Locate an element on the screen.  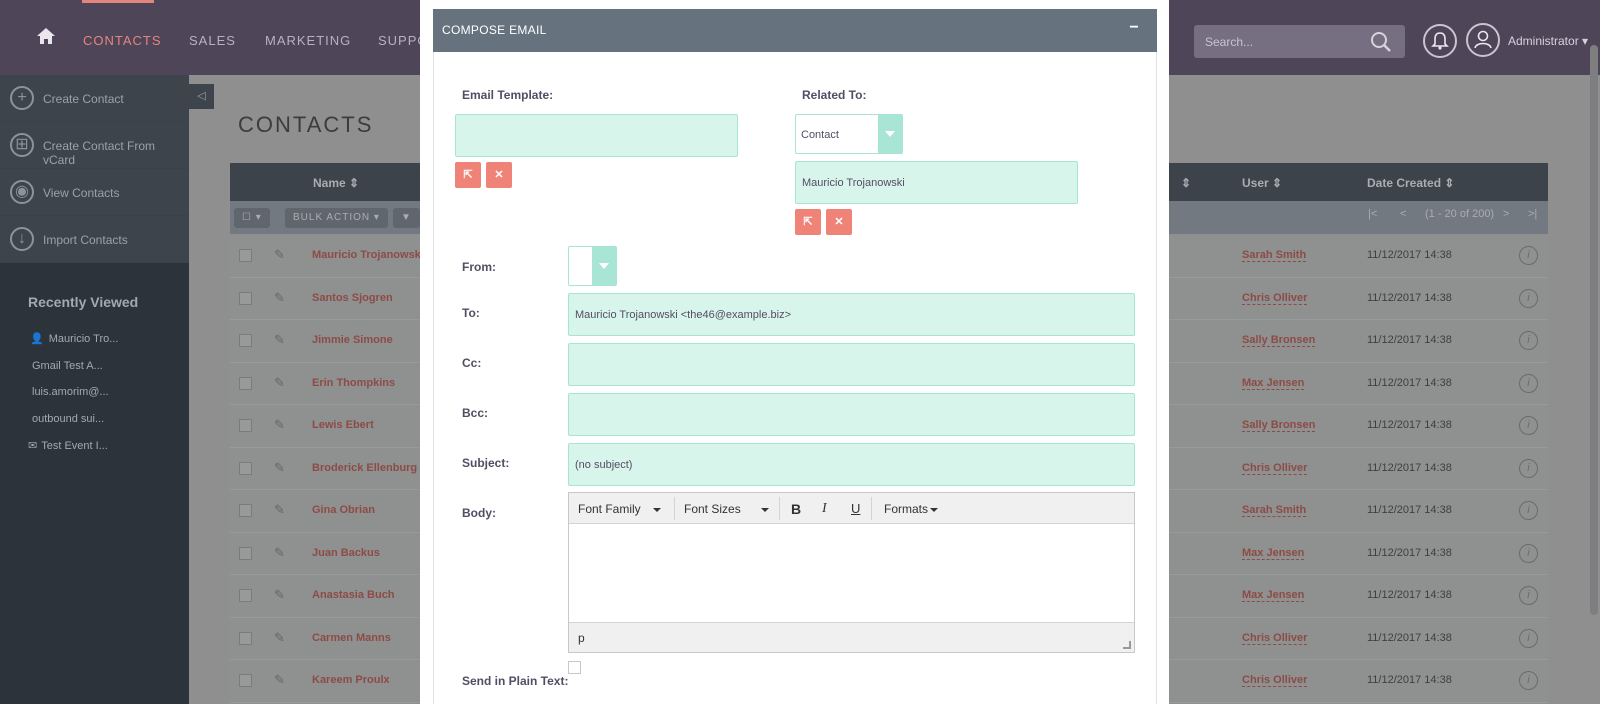
from-select is located at coordinates (592, 266).